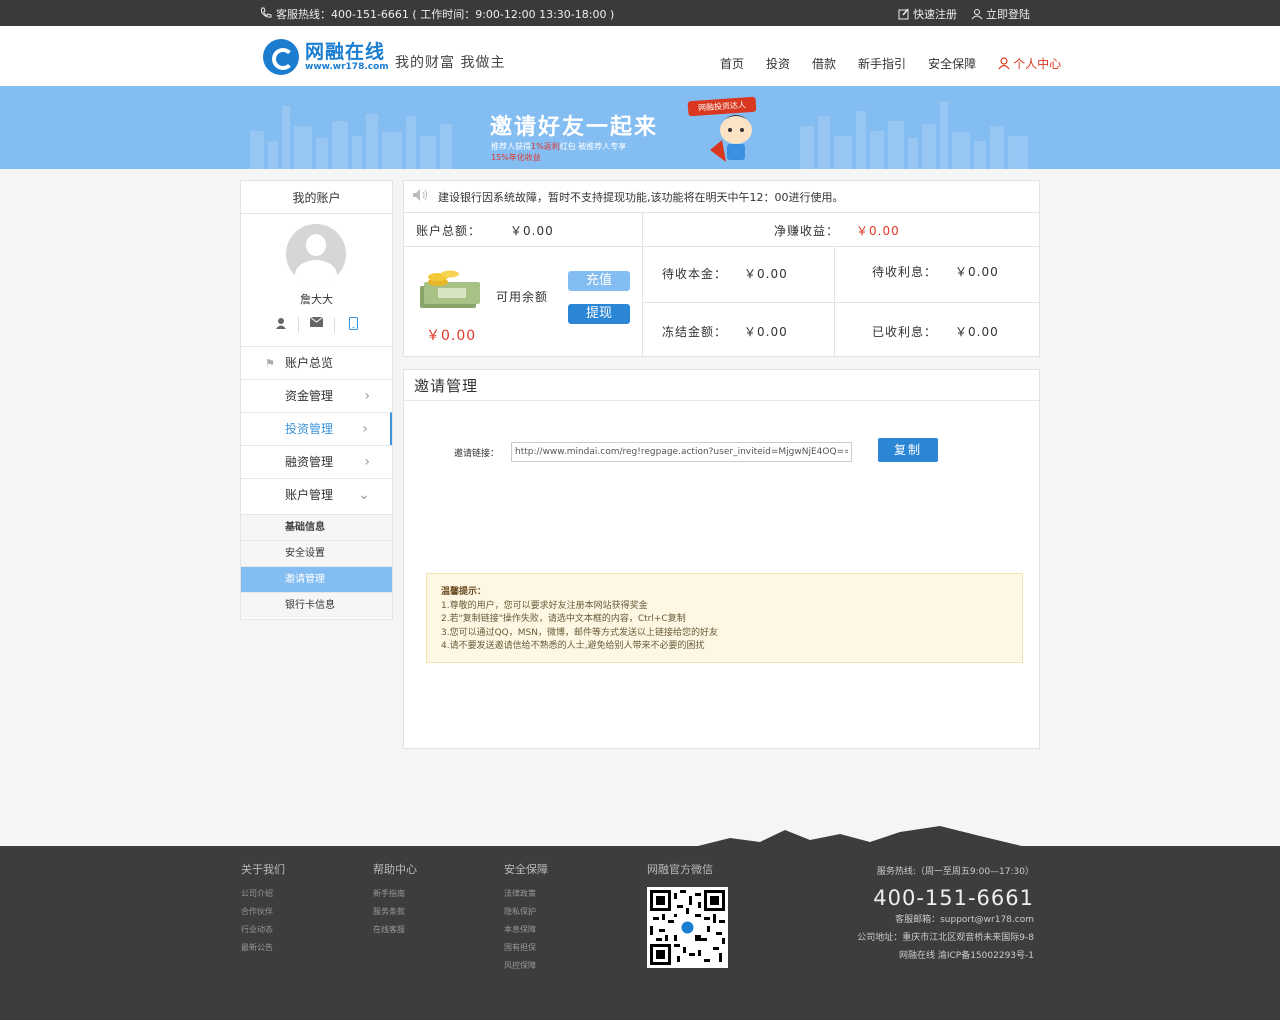 This screenshot has width=1280, height=1020. Describe the element at coordinates (732, 63) in the screenshot. I see `nav-home: 首页` at that location.